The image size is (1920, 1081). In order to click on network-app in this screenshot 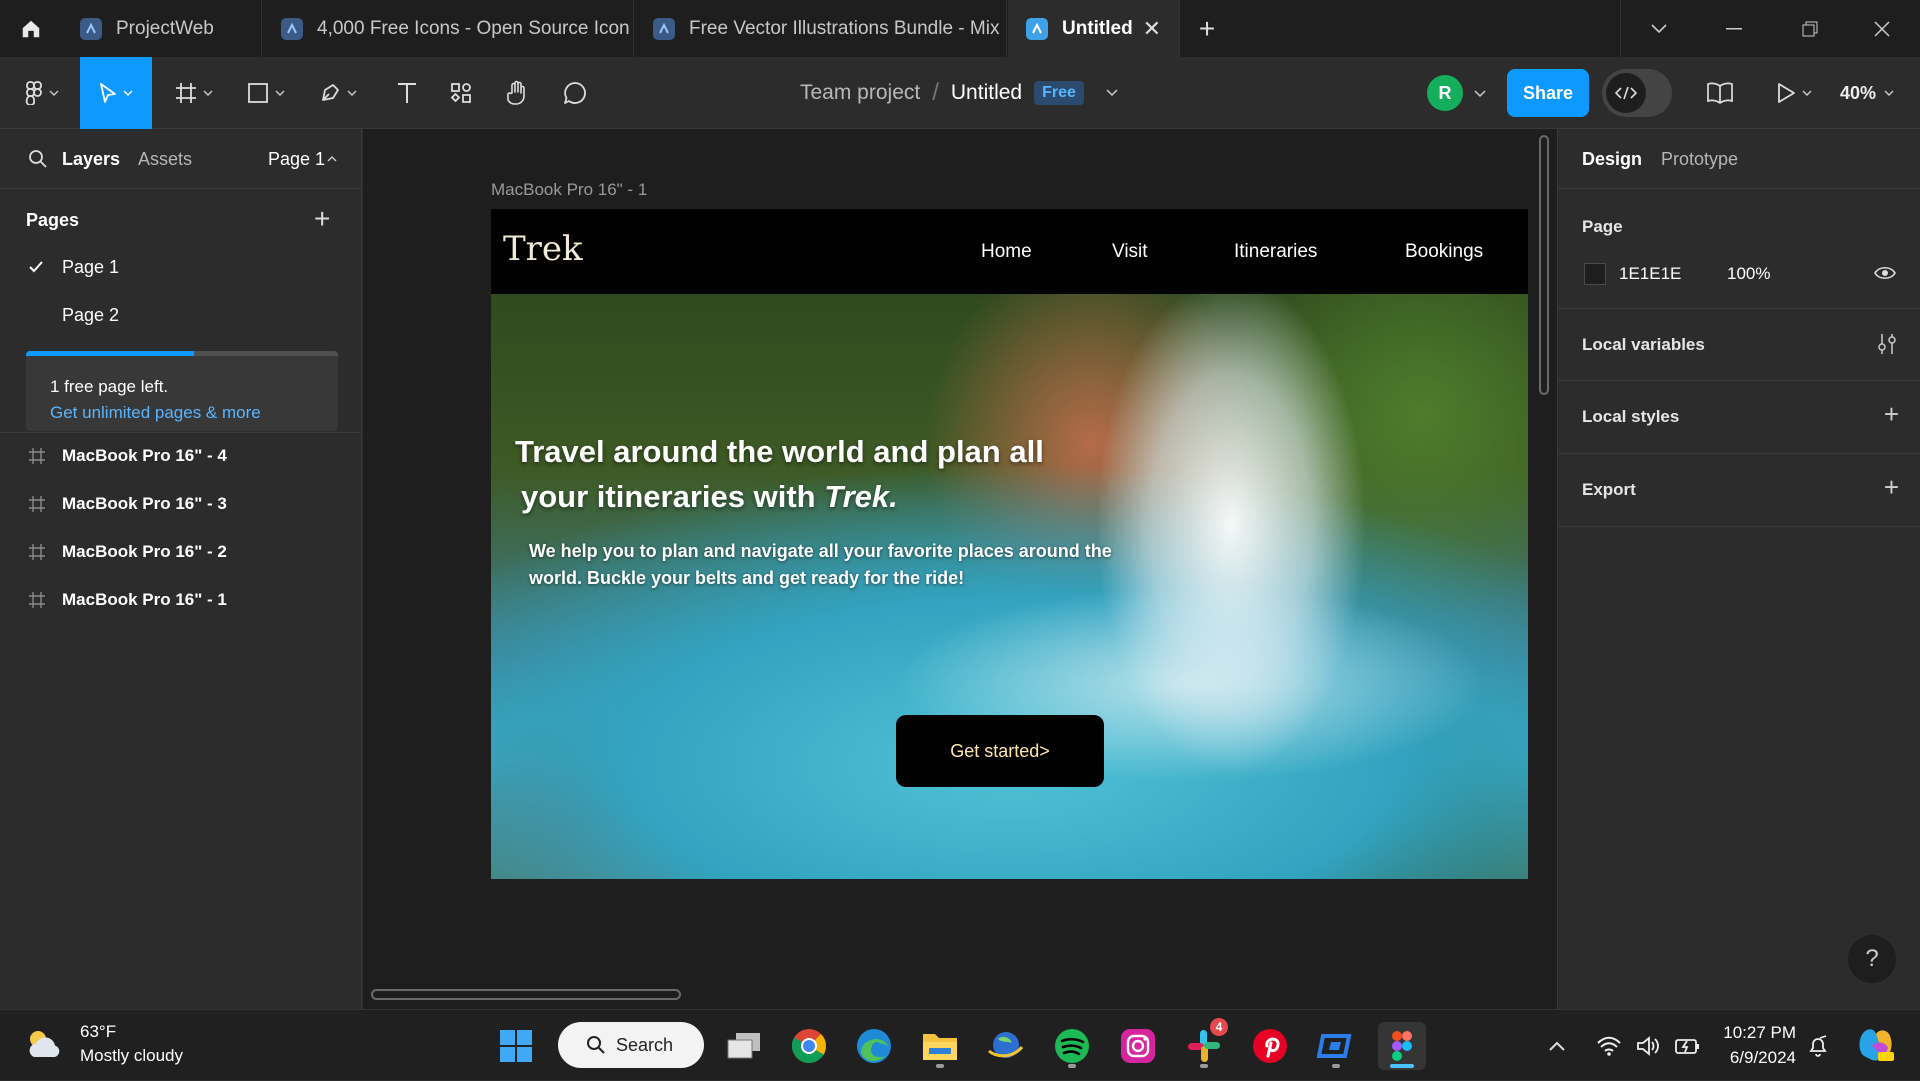, I will do `click(1005, 1046)`.